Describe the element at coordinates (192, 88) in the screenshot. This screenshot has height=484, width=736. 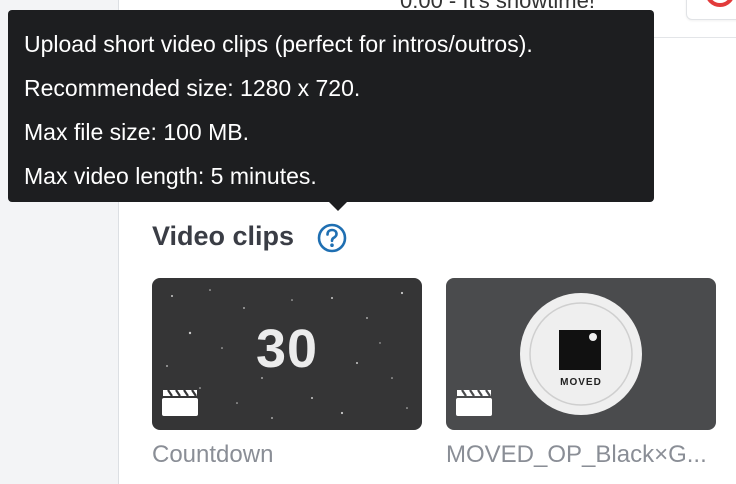
I see `tooltip-line: Recommended size: 1280 x 720.` at that location.